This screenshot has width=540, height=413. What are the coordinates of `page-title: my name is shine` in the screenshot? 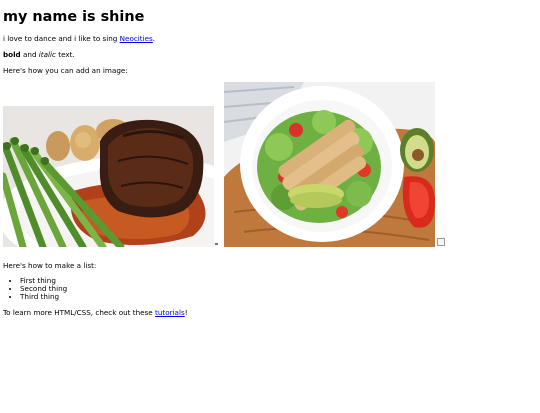 It's located at (74, 17).